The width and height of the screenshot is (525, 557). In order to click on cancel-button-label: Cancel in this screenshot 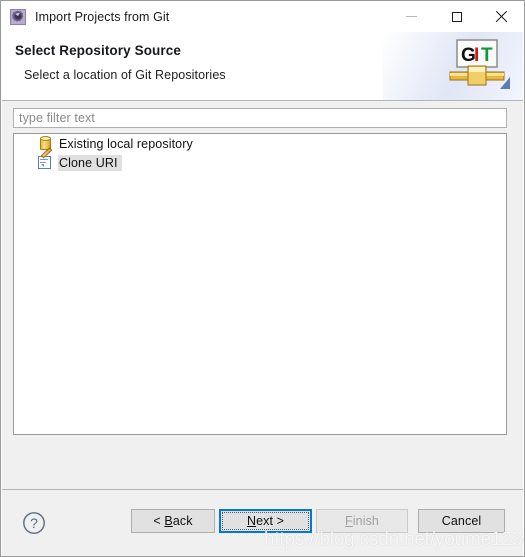, I will do `click(461, 521)`.